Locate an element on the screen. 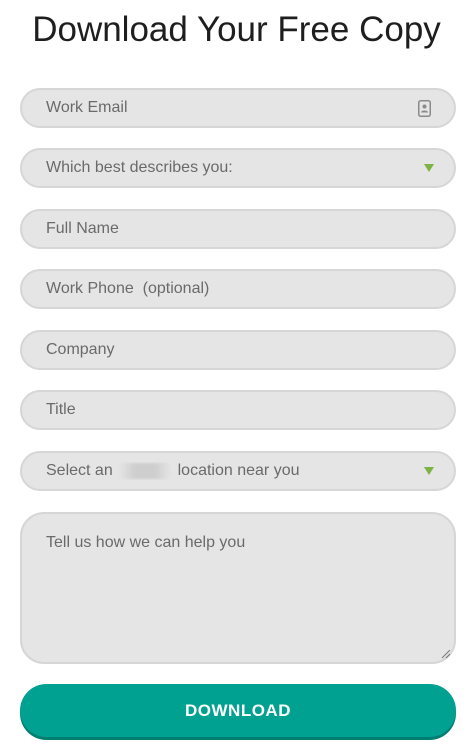 Image resolution: width=473 pixels, height=753 pixels. full-name-placeholder: Full Name is located at coordinates (82, 228).